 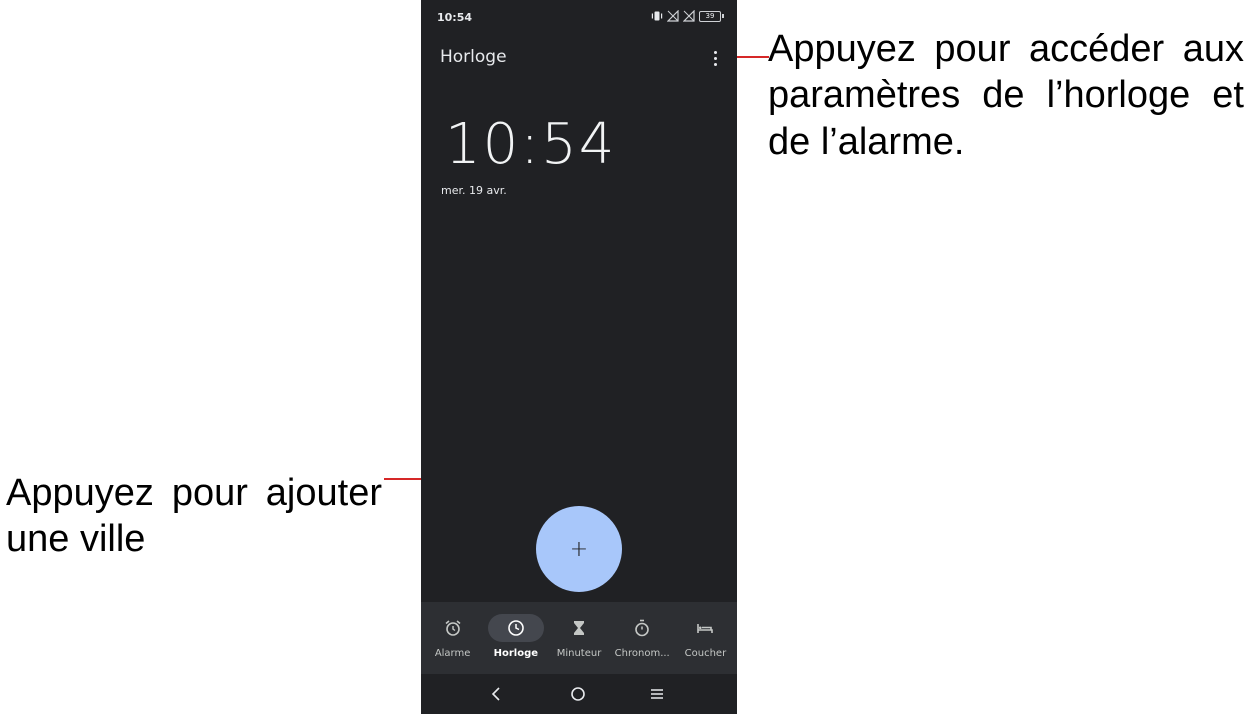 I want to click on circle-icon, so click(x=578, y=694).